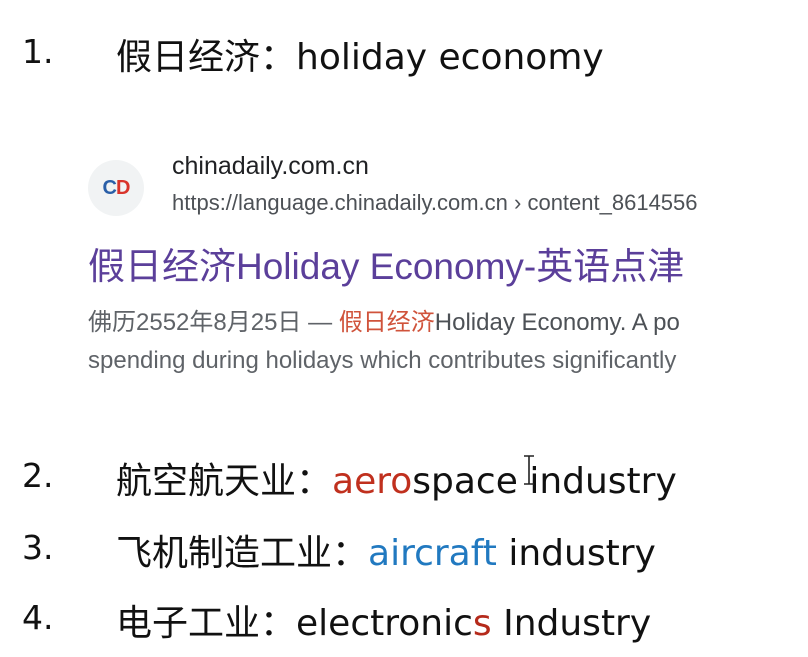 The width and height of the screenshot is (808, 657). I want to click on result-snippet-line-1: 佛历2552年8月25日 — 假日经济Holiday Economy. A po, so click(384, 319).